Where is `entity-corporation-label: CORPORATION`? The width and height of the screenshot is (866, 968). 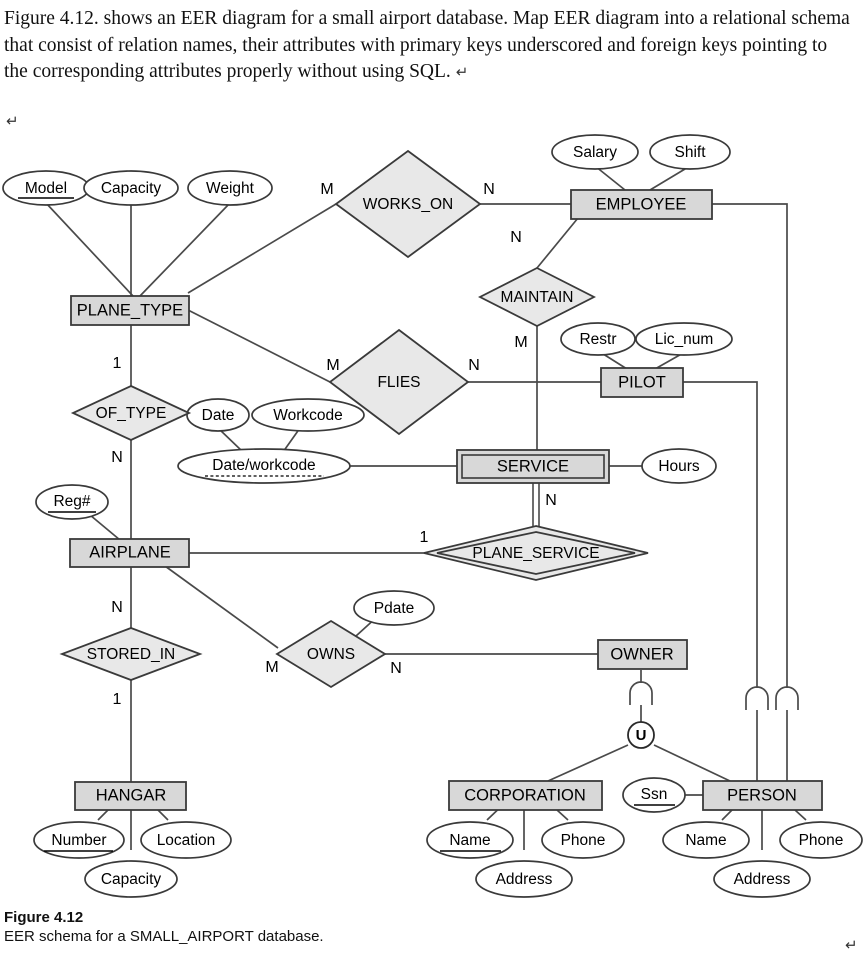
entity-corporation-label: CORPORATION is located at coordinates (525, 795).